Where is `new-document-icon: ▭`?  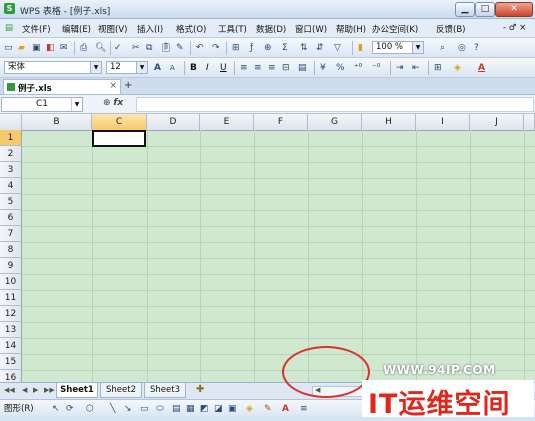
new-document-icon: ▭ is located at coordinates (8, 48).